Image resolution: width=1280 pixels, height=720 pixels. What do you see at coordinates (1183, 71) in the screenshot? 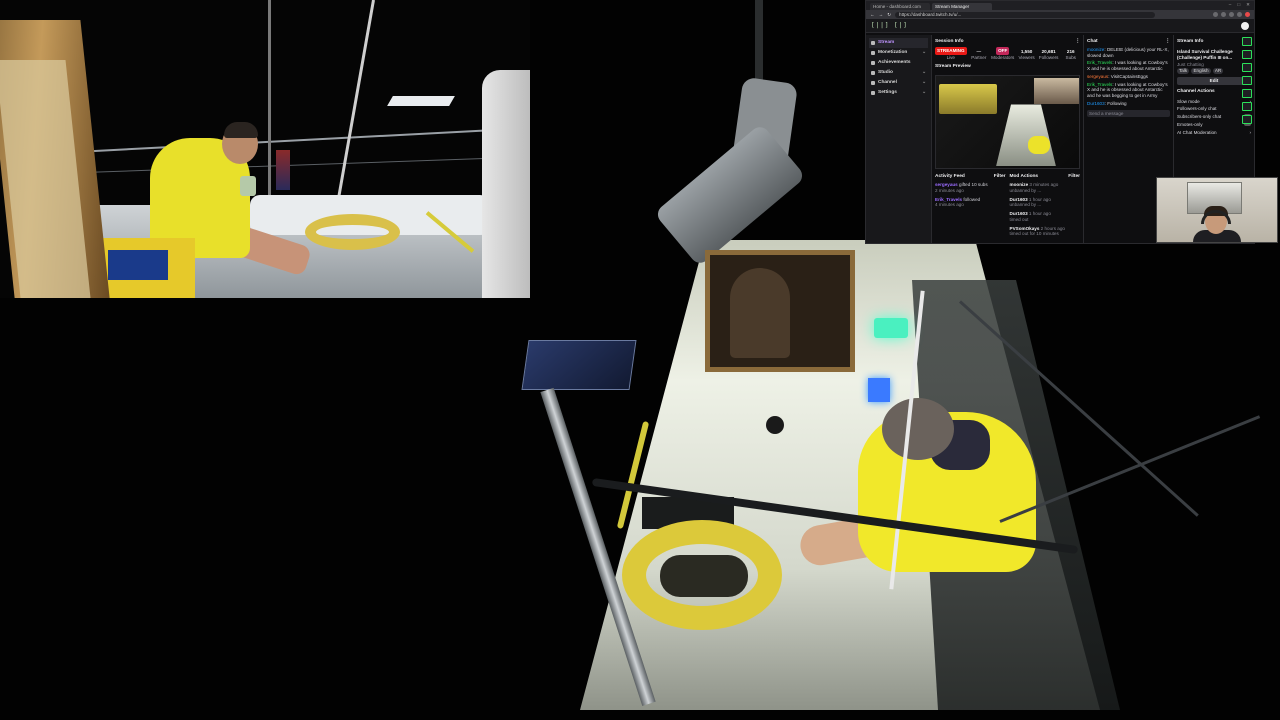
I see `stream-tag: Talk` at bounding box center [1183, 71].